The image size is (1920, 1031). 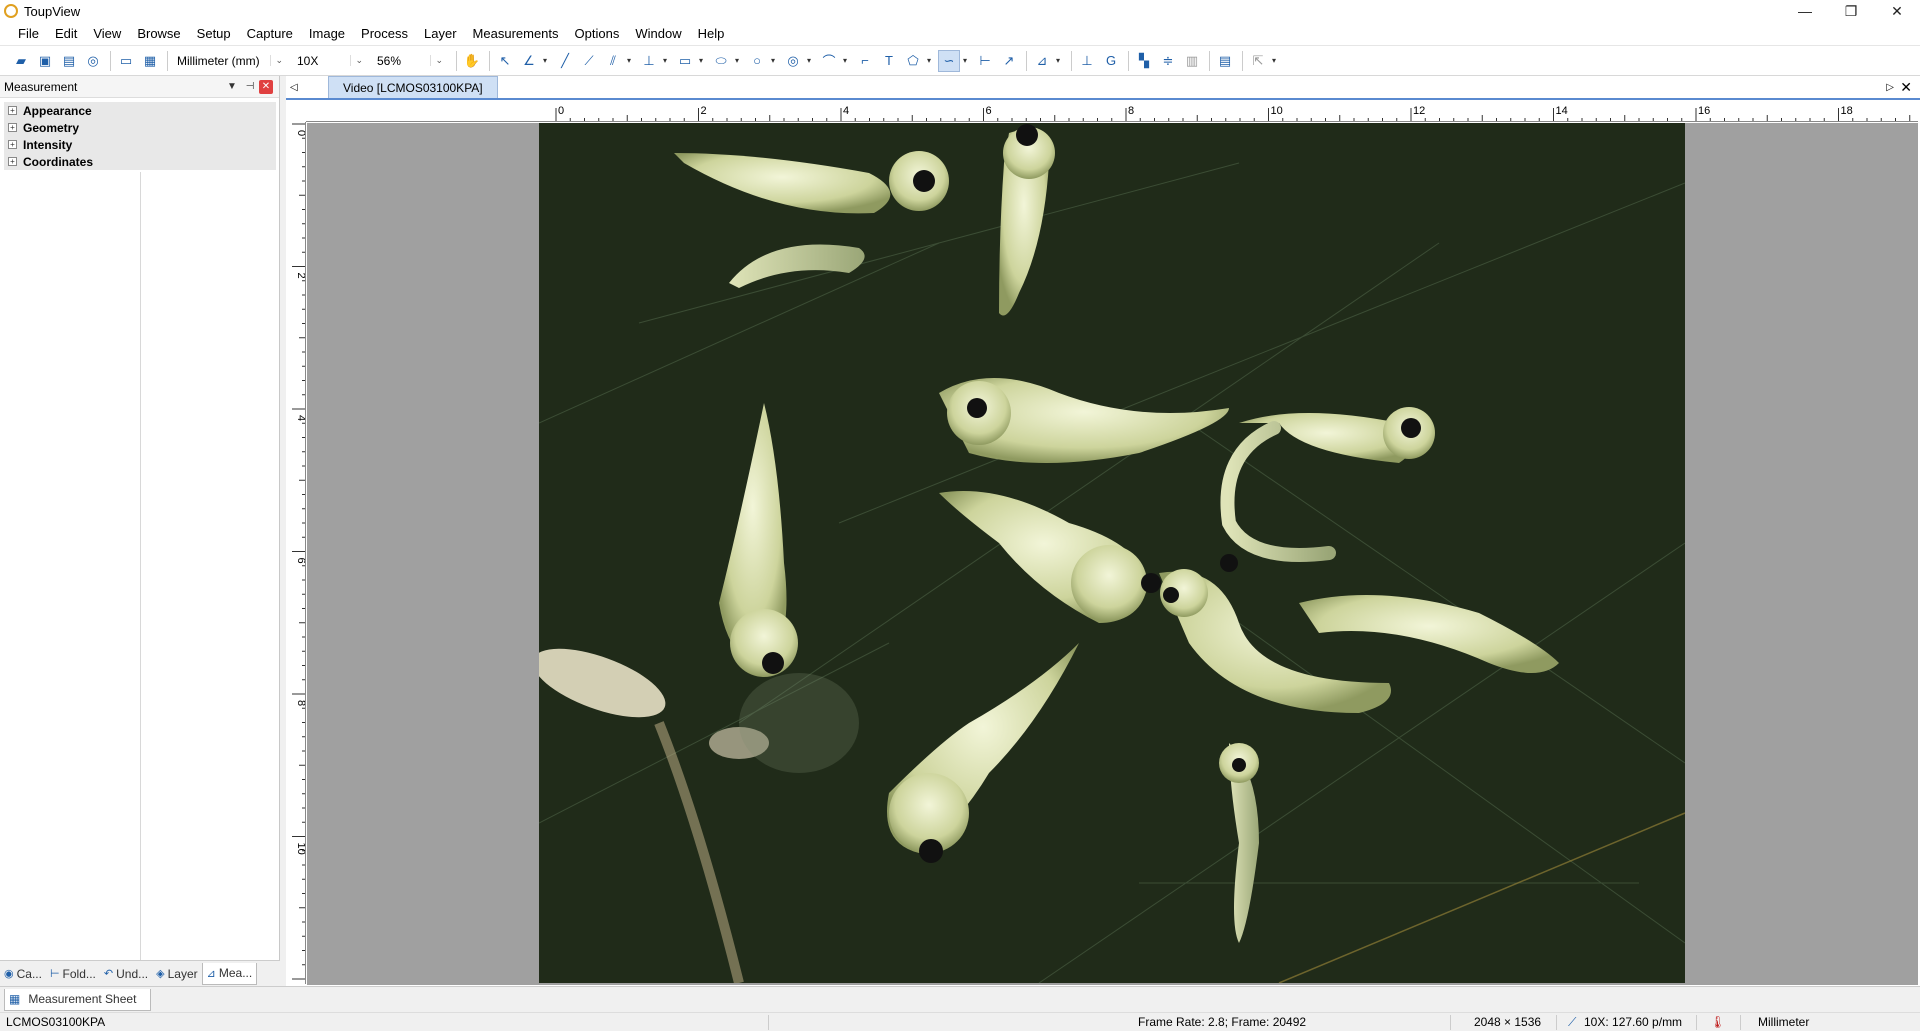 What do you see at coordinates (389, 60) in the screenshot?
I see `zoom-select-value: 56%` at bounding box center [389, 60].